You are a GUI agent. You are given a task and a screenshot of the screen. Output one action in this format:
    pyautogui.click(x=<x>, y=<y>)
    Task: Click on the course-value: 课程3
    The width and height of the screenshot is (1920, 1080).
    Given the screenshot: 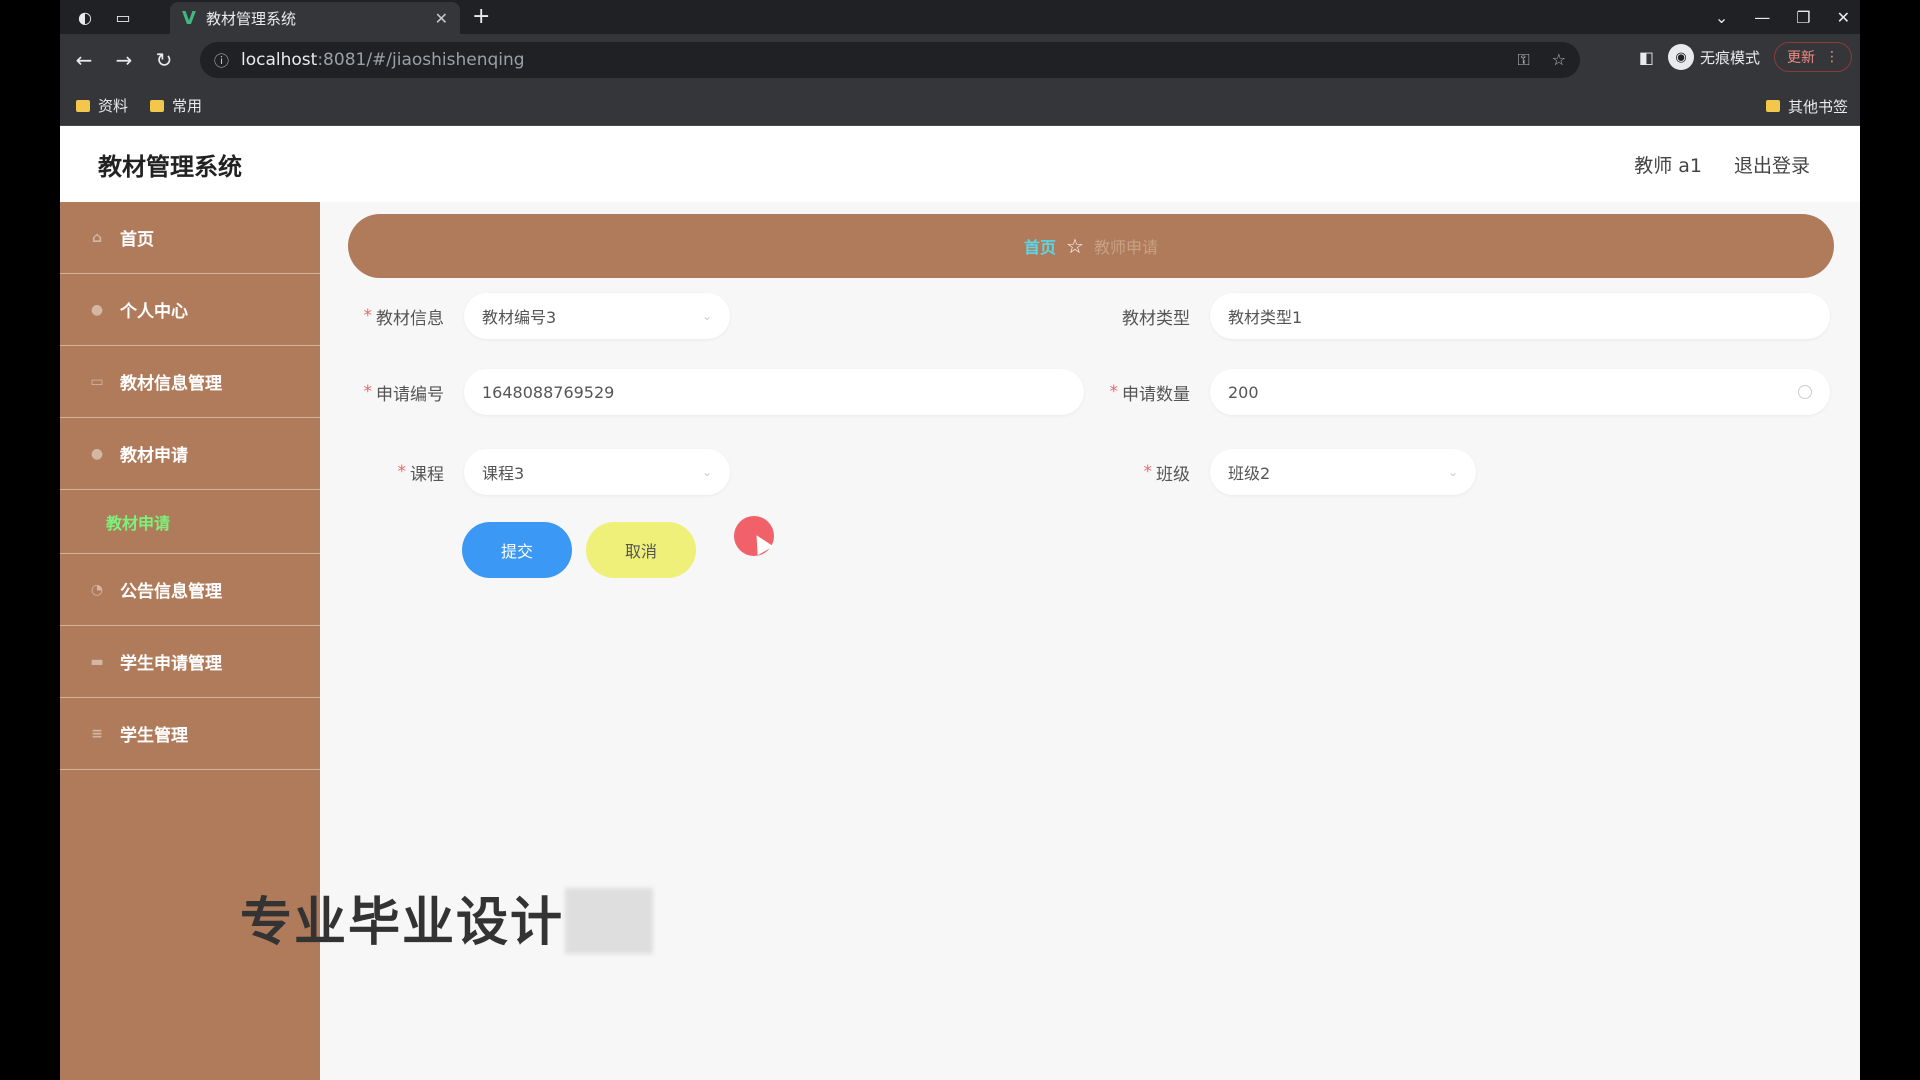 What is the action you would take?
    pyautogui.click(x=503, y=473)
    